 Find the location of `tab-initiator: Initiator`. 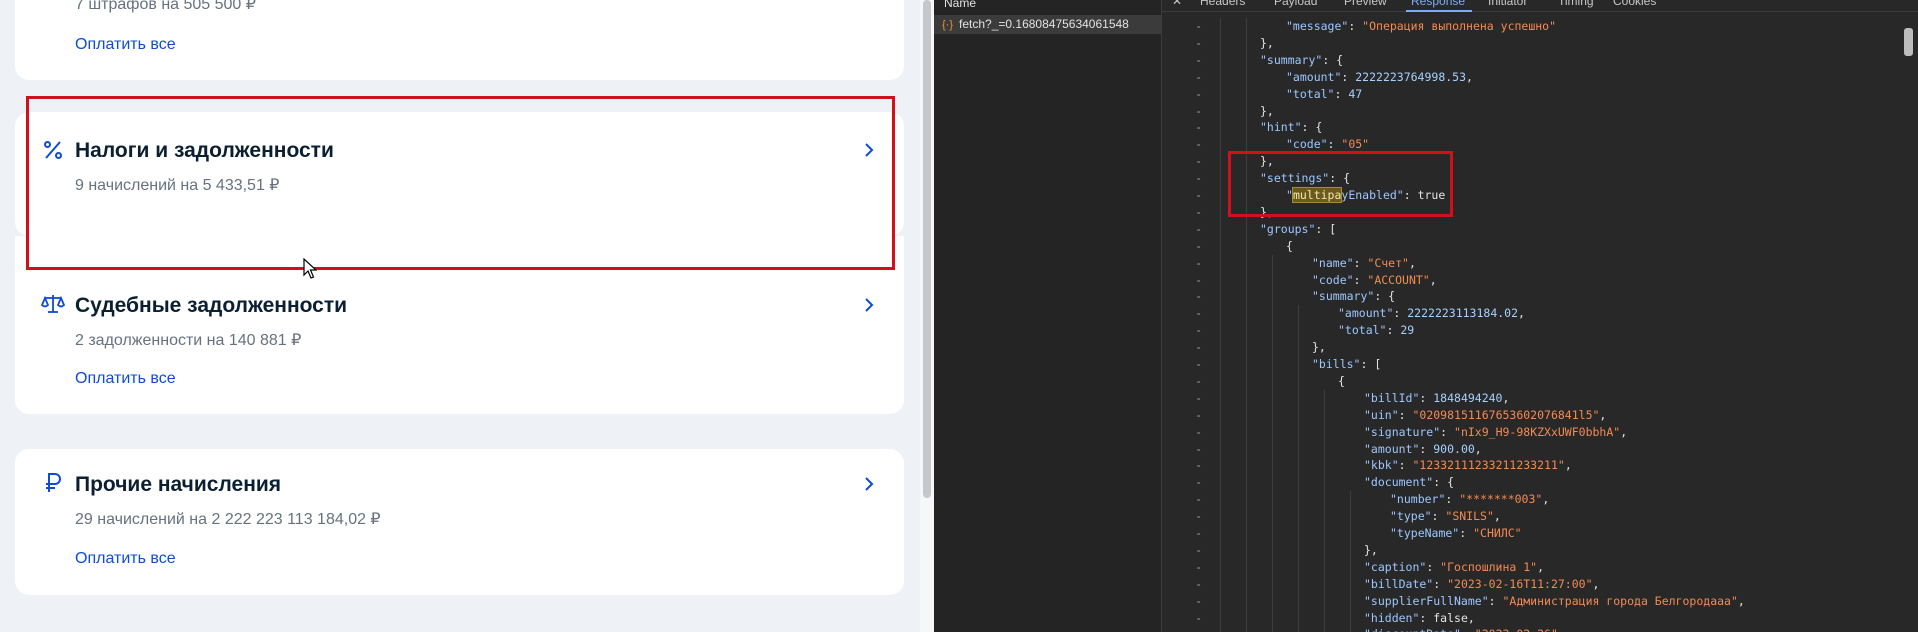

tab-initiator: Initiator is located at coordinates (1507, 4).